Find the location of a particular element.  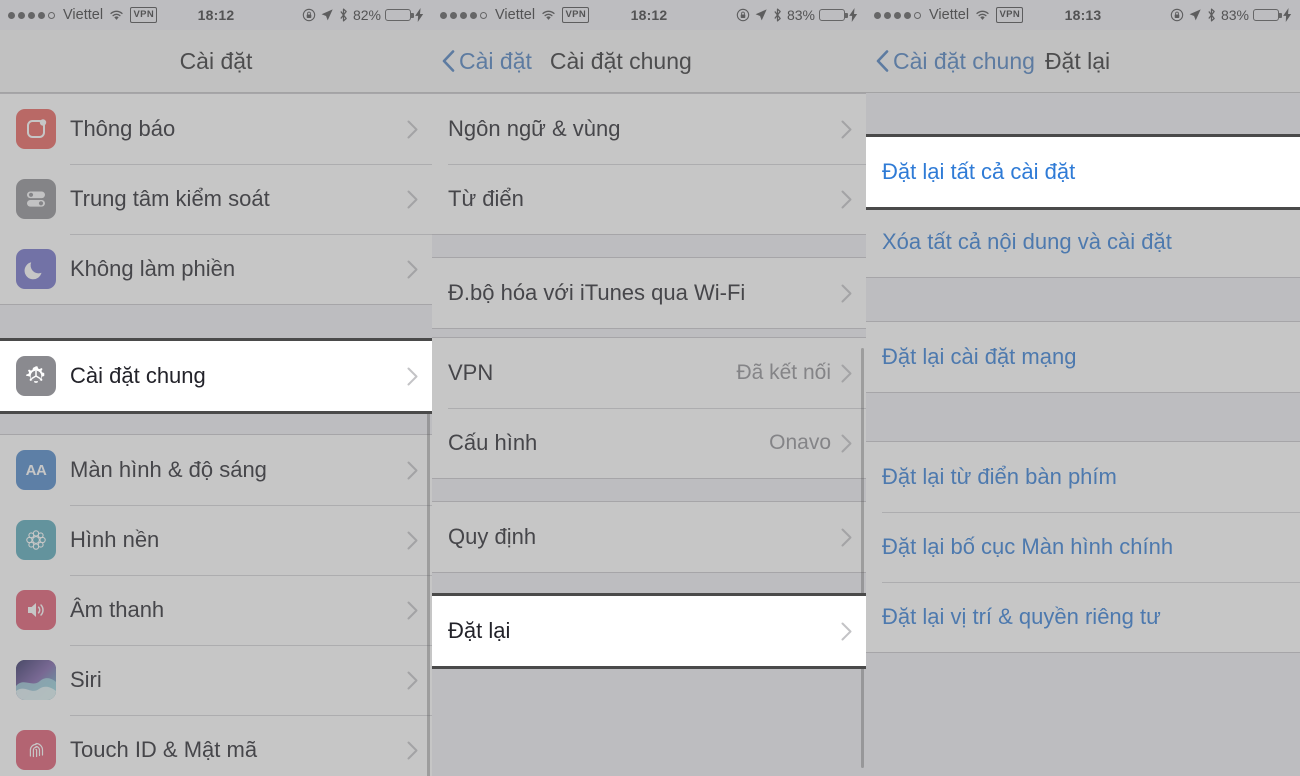

row-reset-keyboard-dictionary: Đặt lại từ điển bàn phím is located at coordinates (1083, 477).